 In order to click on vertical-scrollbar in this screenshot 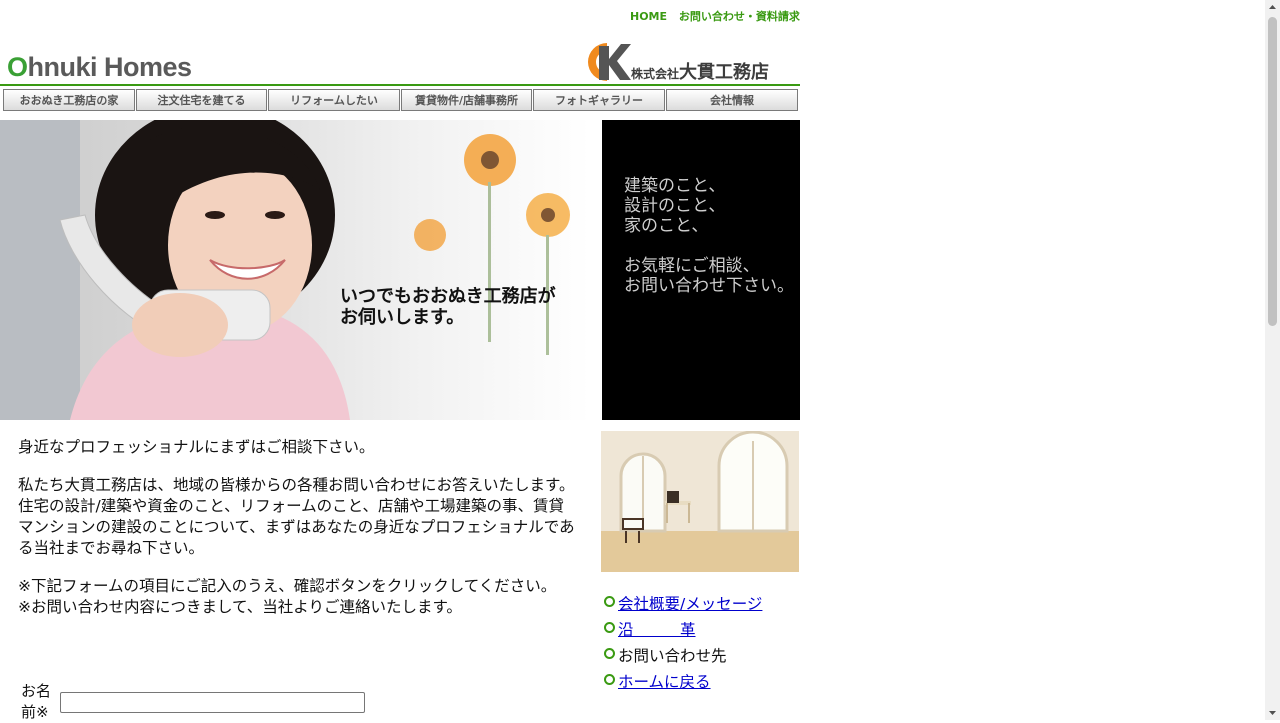, I will do `click(1272, 360)`.